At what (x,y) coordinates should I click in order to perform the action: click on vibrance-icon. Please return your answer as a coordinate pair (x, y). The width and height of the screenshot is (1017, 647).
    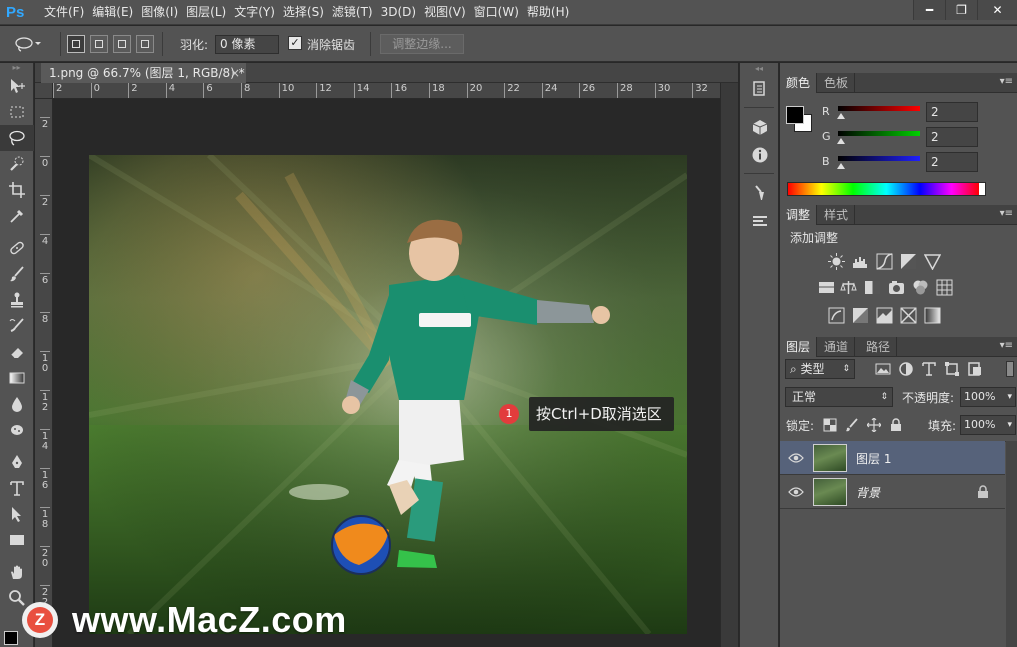
    Looking at the image, I should click on (932, 261).